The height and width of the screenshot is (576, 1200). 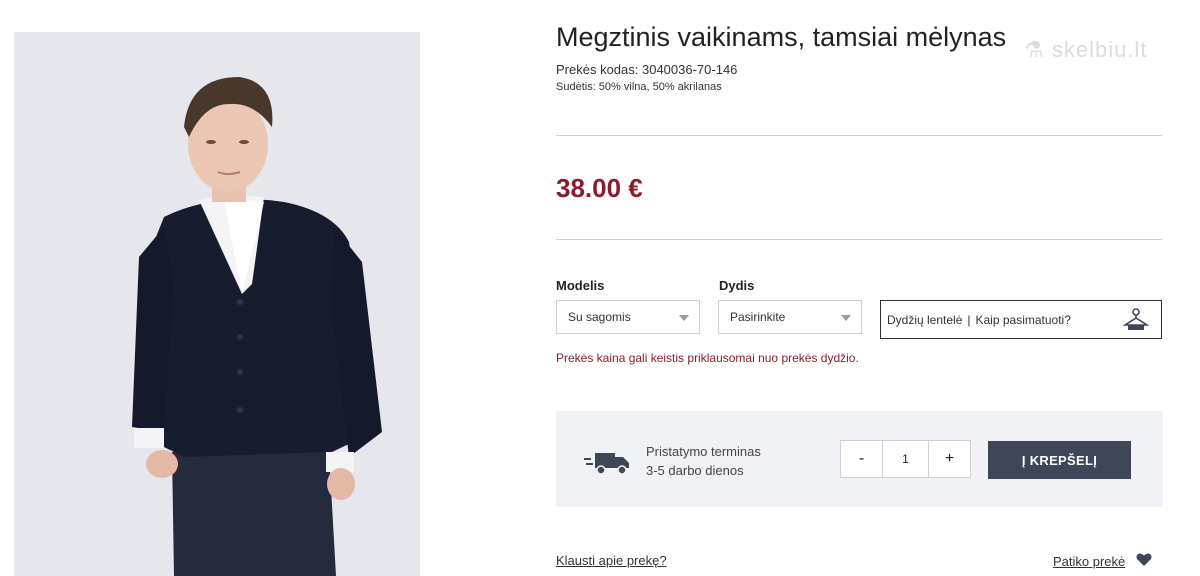 I want to click on size-guide-box: Dydžių lentelė | Kaip pasimatuoti?, so click(x=1021, y=319).